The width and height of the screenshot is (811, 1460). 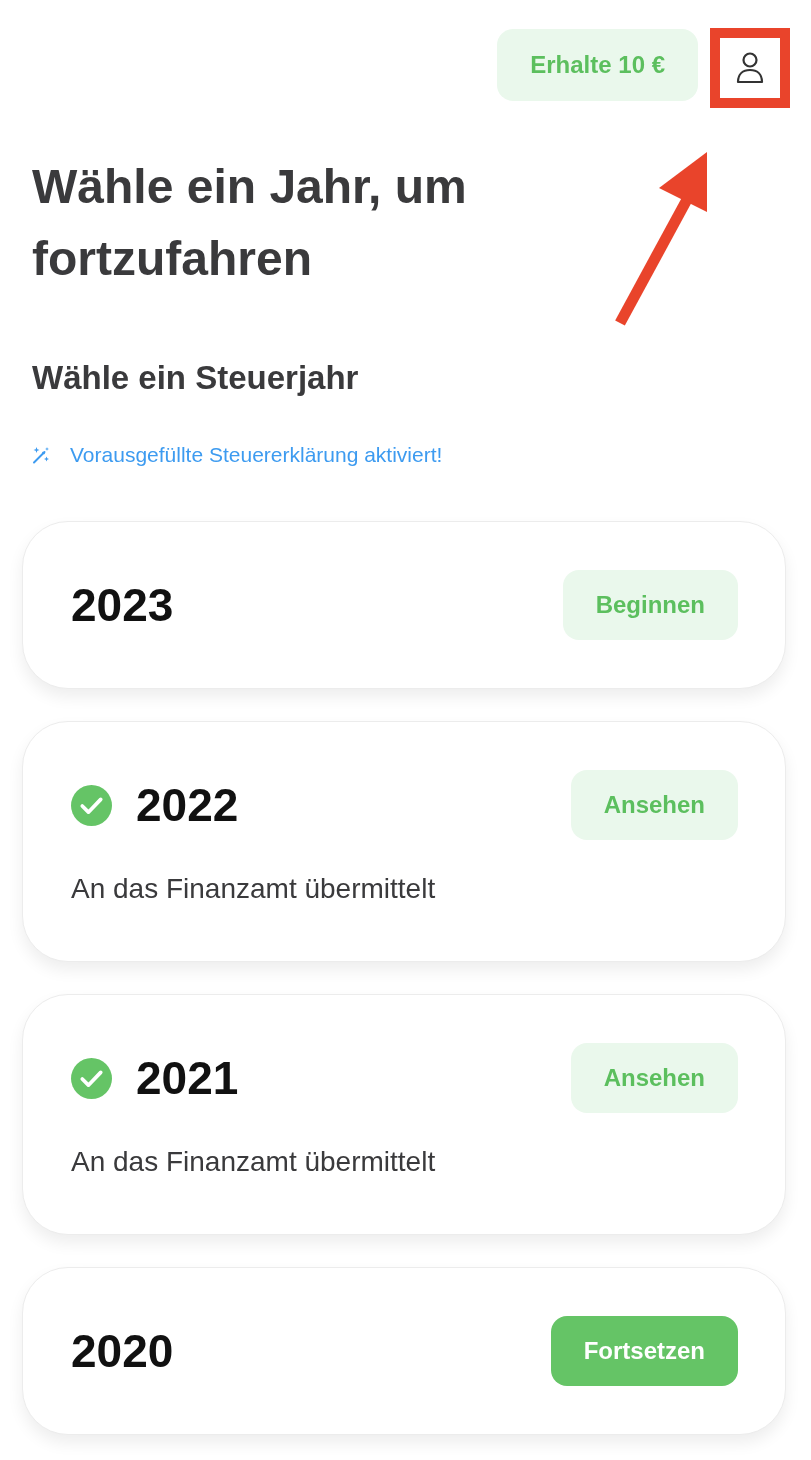 I want to click on page-title: Wähle ein Jahr, um fortzufahren, so click(x=250, y=223).